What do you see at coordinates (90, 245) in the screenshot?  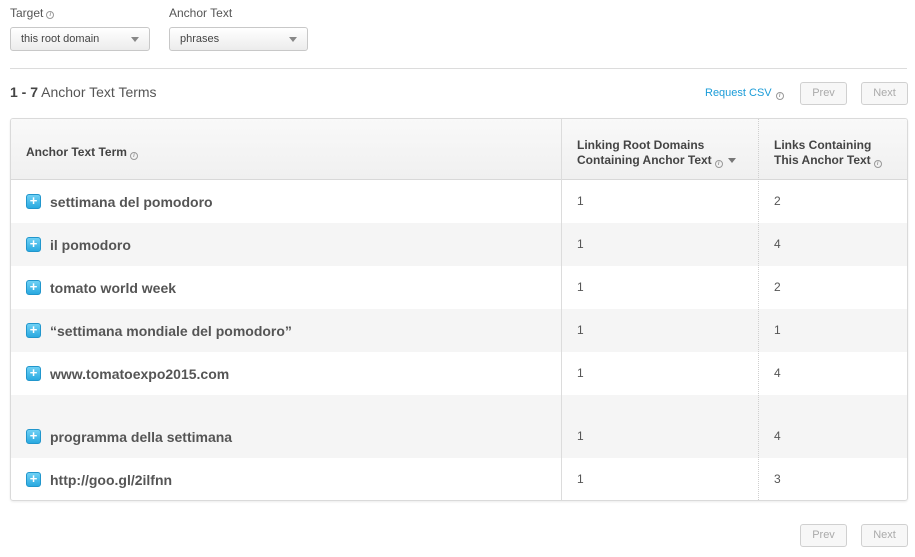 I see `anchor-text-term: il pomodoro` at bounding box center [90, 245].